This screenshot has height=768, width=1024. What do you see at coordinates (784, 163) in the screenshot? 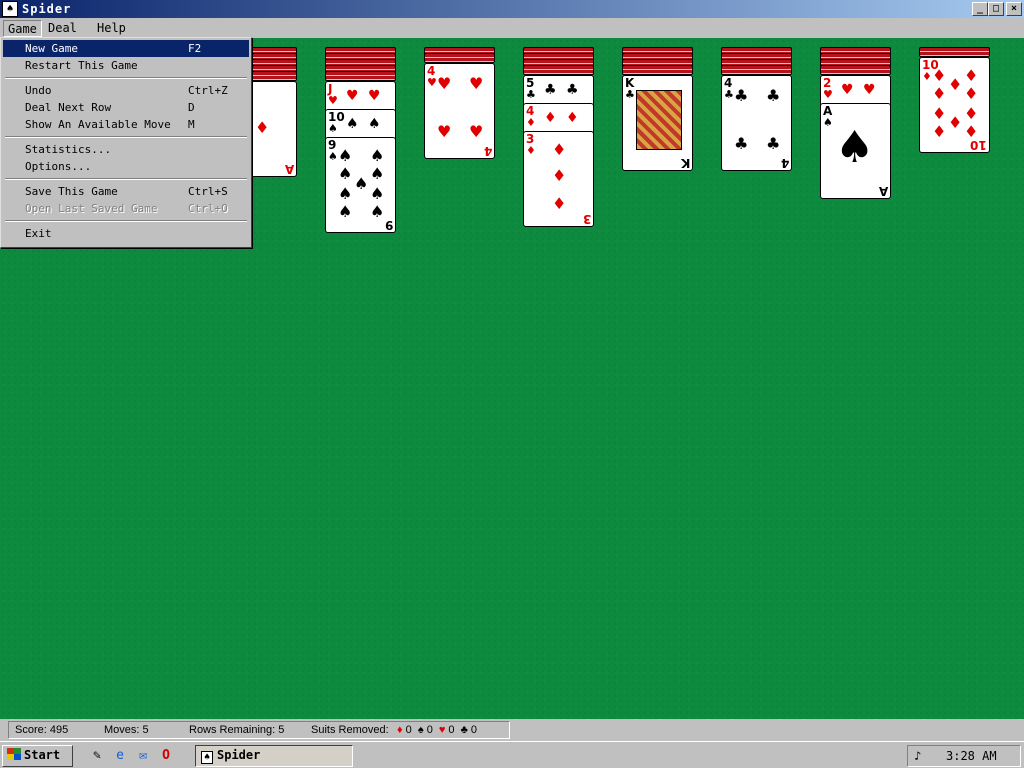
I see `card-rank-corner: 4` at bounding box center [784, 163].